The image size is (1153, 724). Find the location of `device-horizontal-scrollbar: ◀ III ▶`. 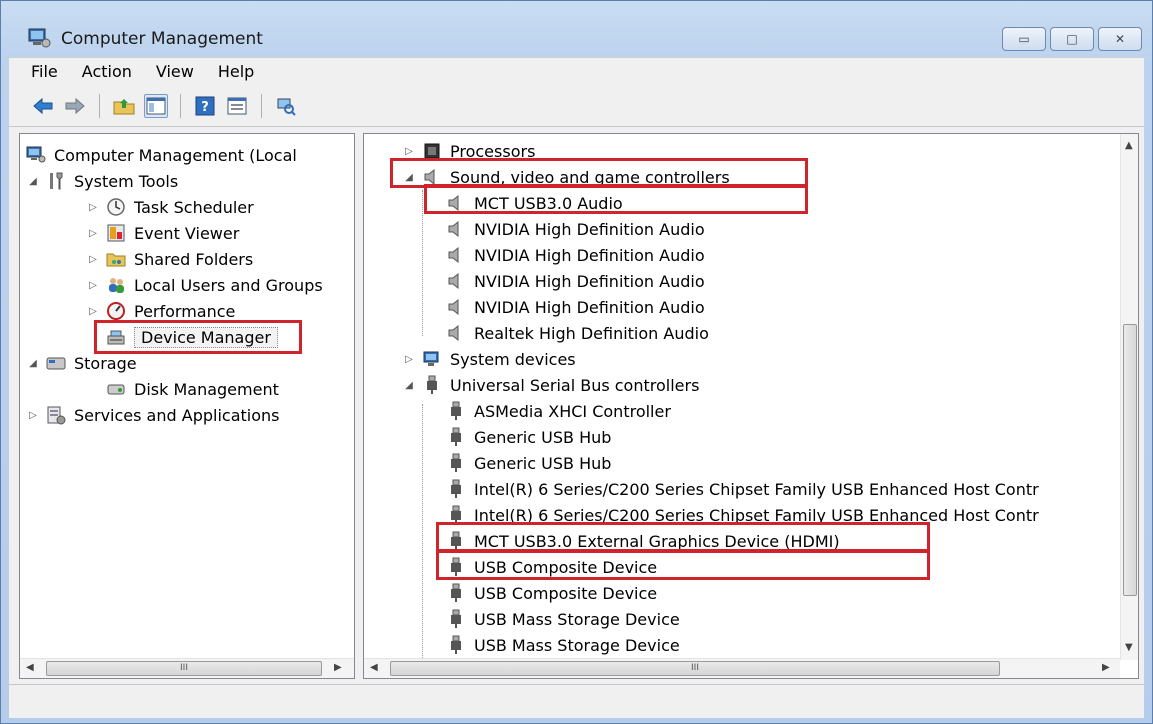

device-horizontal-scrollbar: ◀ III ▶ is located at coordinates (742, 668).